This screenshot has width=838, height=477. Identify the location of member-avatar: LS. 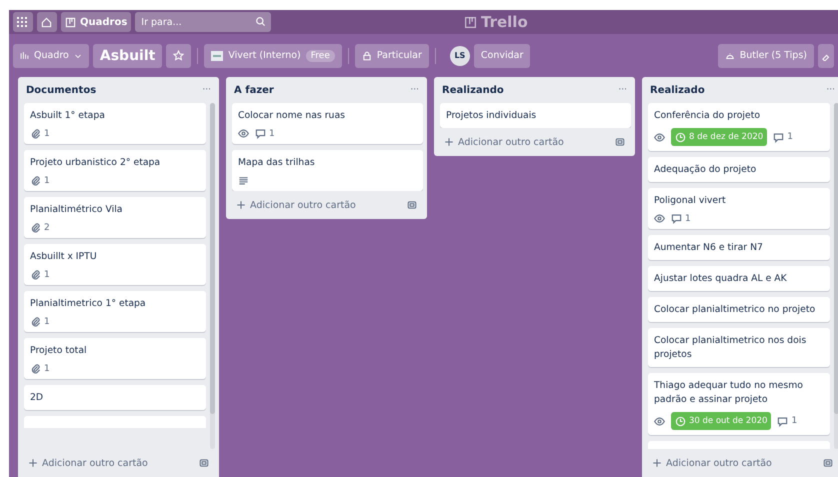
(460, 56).